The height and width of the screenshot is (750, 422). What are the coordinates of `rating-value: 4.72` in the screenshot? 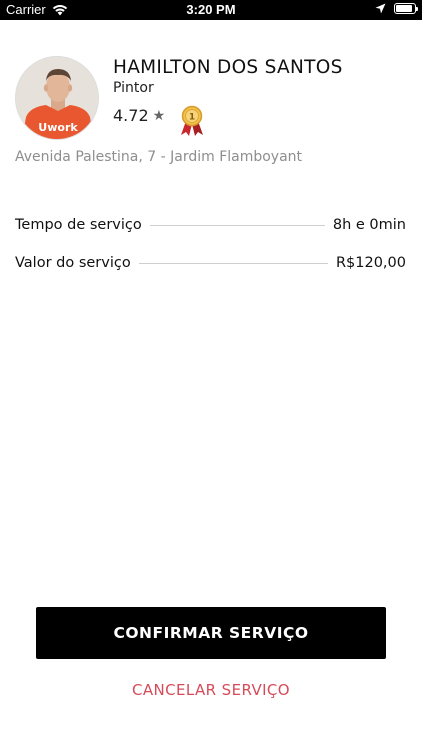 It's located at (131, 115).